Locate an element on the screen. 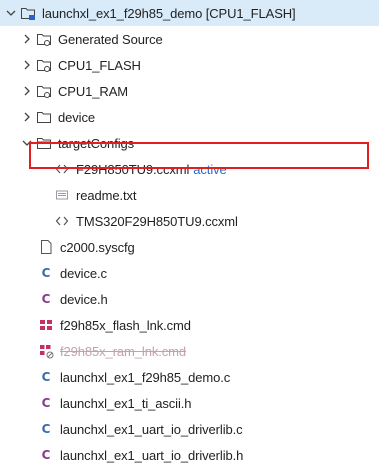 This screenshot has width=379, height=468. file-label: F29H850TU9.ccxml is located at coordinates (133, 169).